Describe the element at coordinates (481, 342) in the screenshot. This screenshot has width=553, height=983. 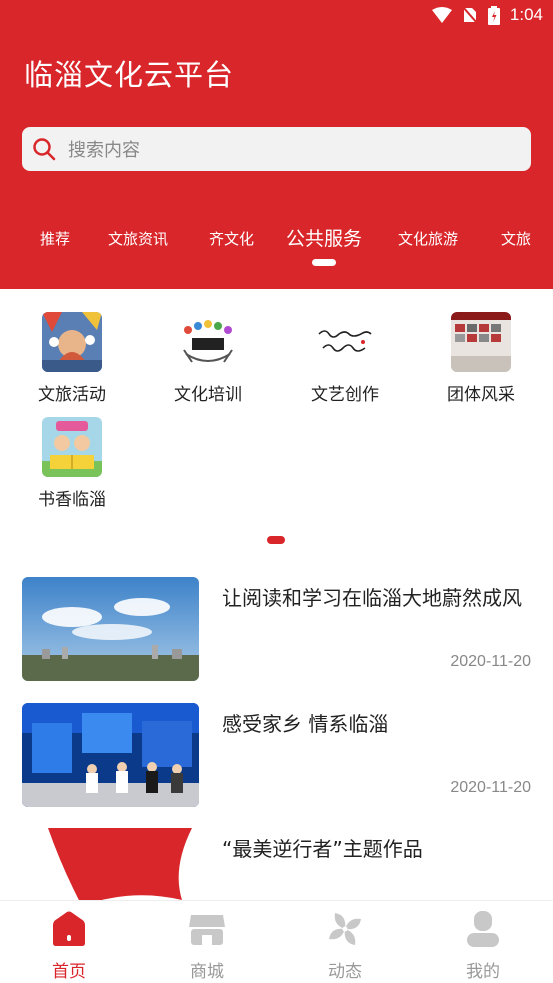
I see `groups-thumbnail` at that location.